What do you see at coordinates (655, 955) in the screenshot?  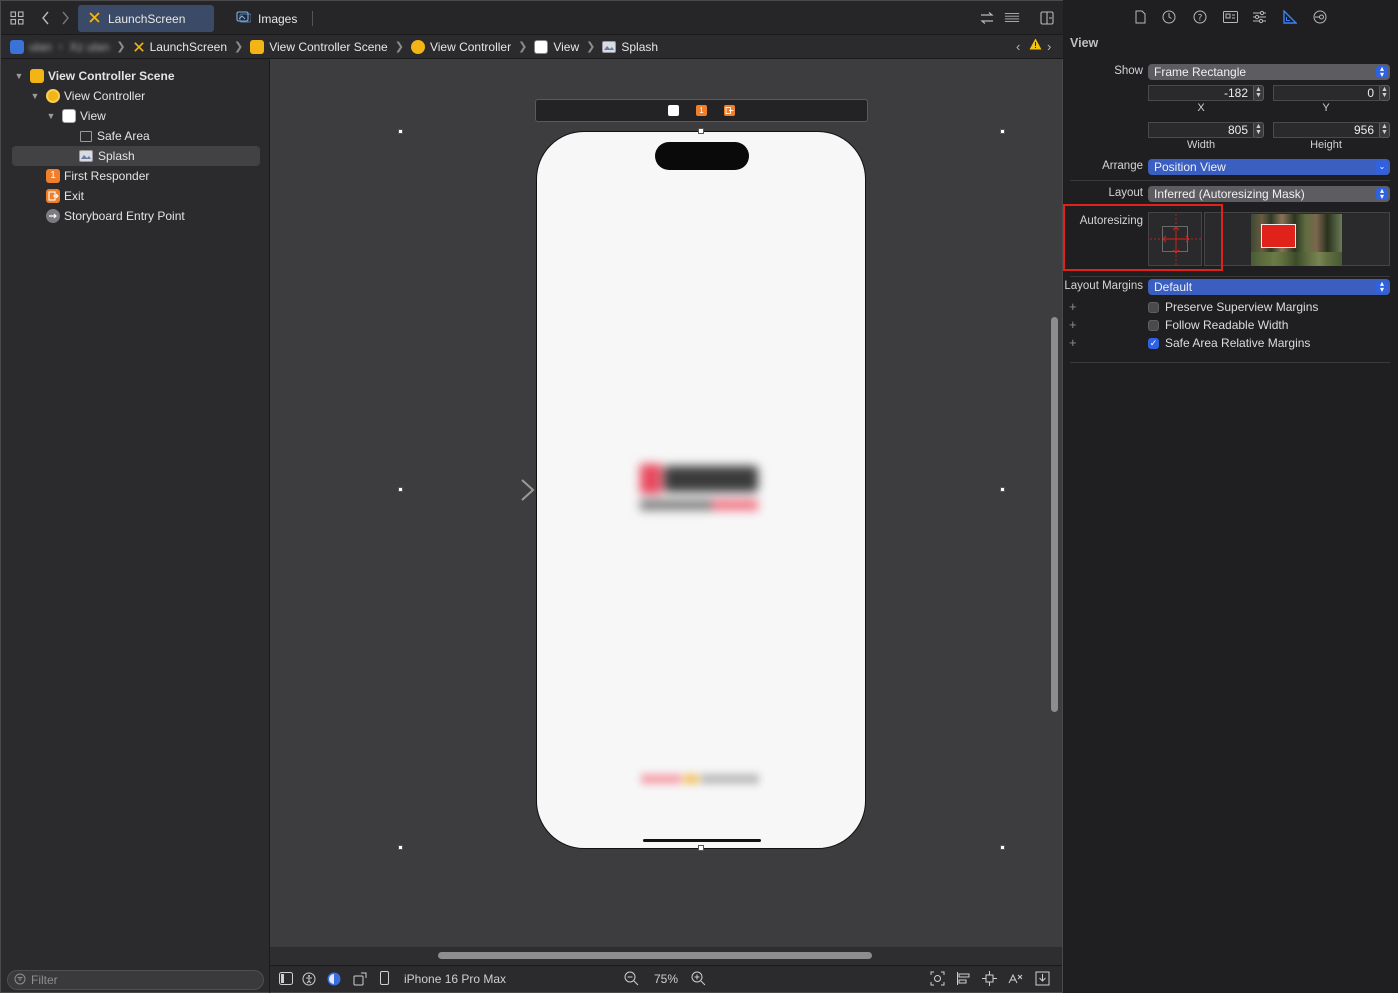 I see `horizontal-scrollbar` at bounding box center [655, 955].